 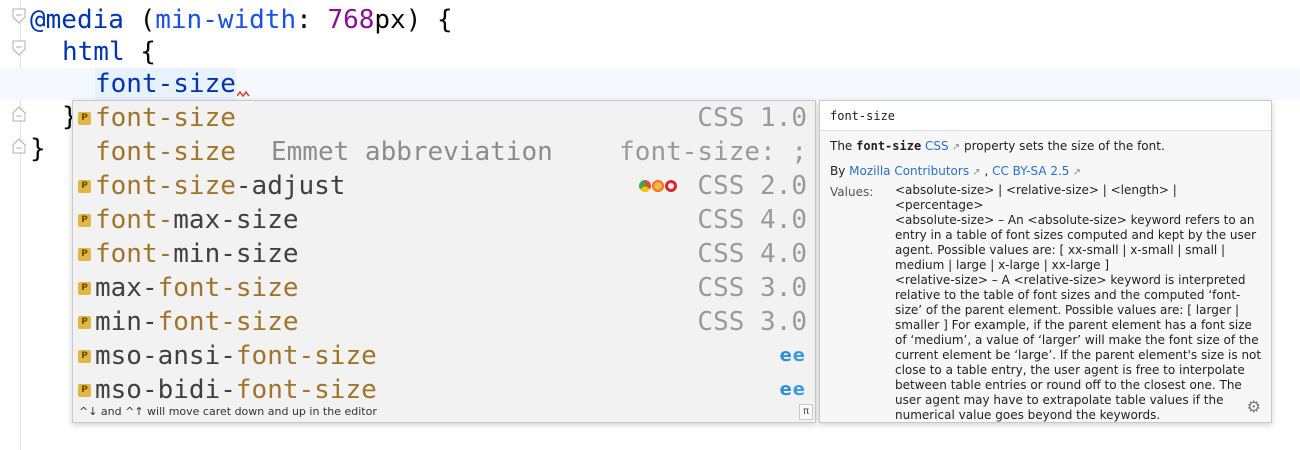 I want to click on media-value-number: 768, so click(x=351, y=20).